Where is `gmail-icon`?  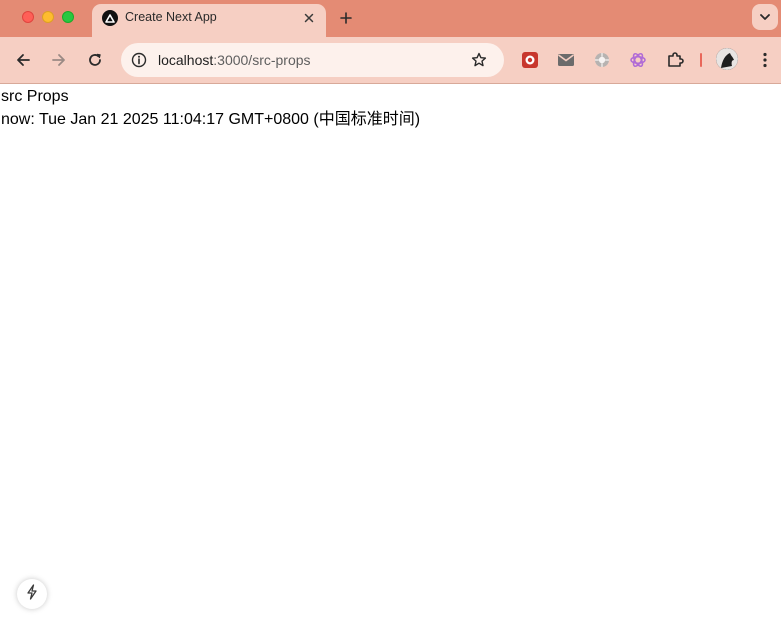 gmail-icon is located at coordinates (566, 60).